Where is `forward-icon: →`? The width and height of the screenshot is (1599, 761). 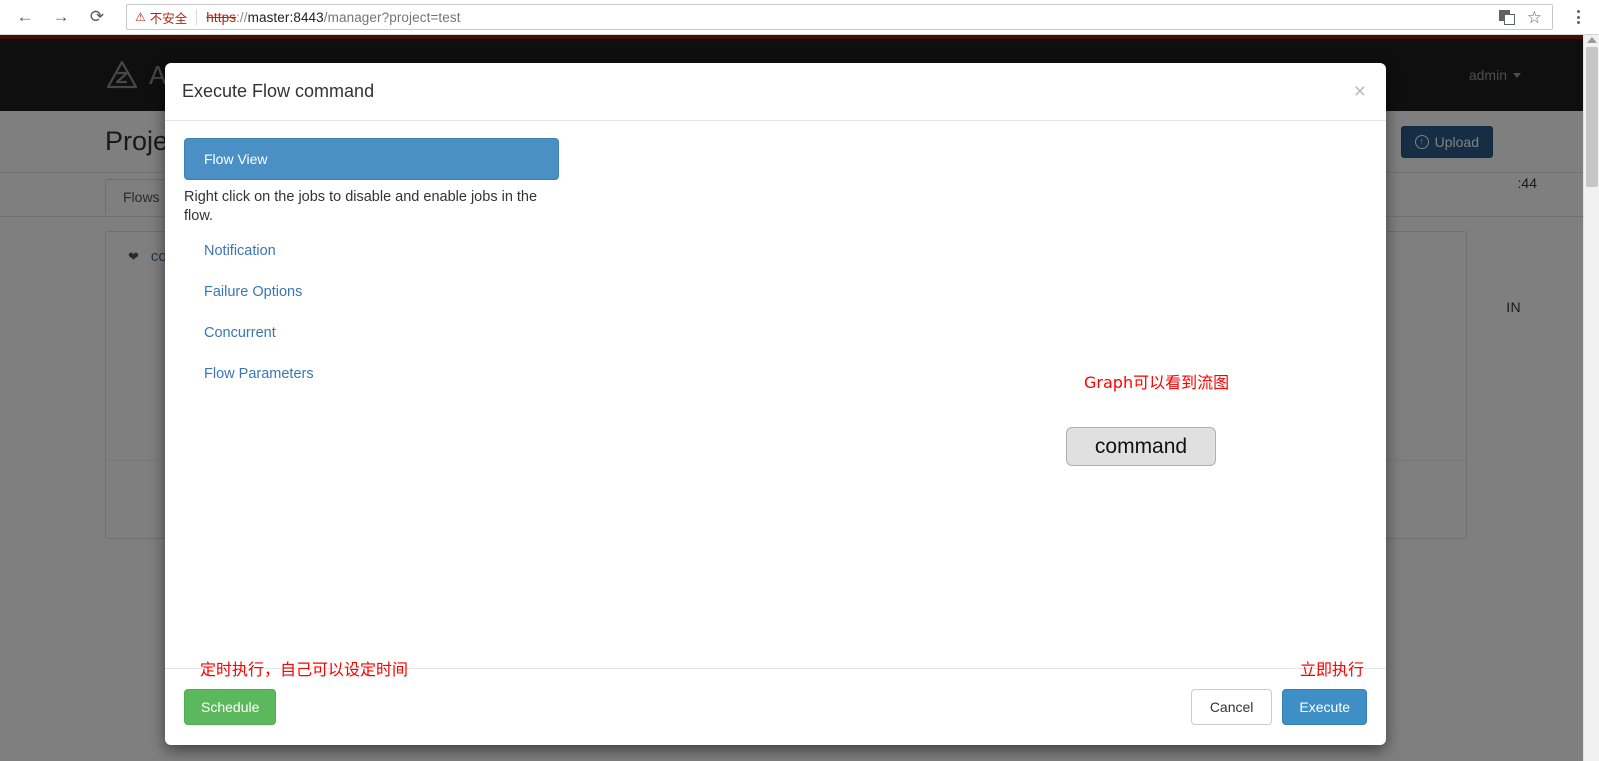
forward-icon: → is located at coordinates (61, 17).